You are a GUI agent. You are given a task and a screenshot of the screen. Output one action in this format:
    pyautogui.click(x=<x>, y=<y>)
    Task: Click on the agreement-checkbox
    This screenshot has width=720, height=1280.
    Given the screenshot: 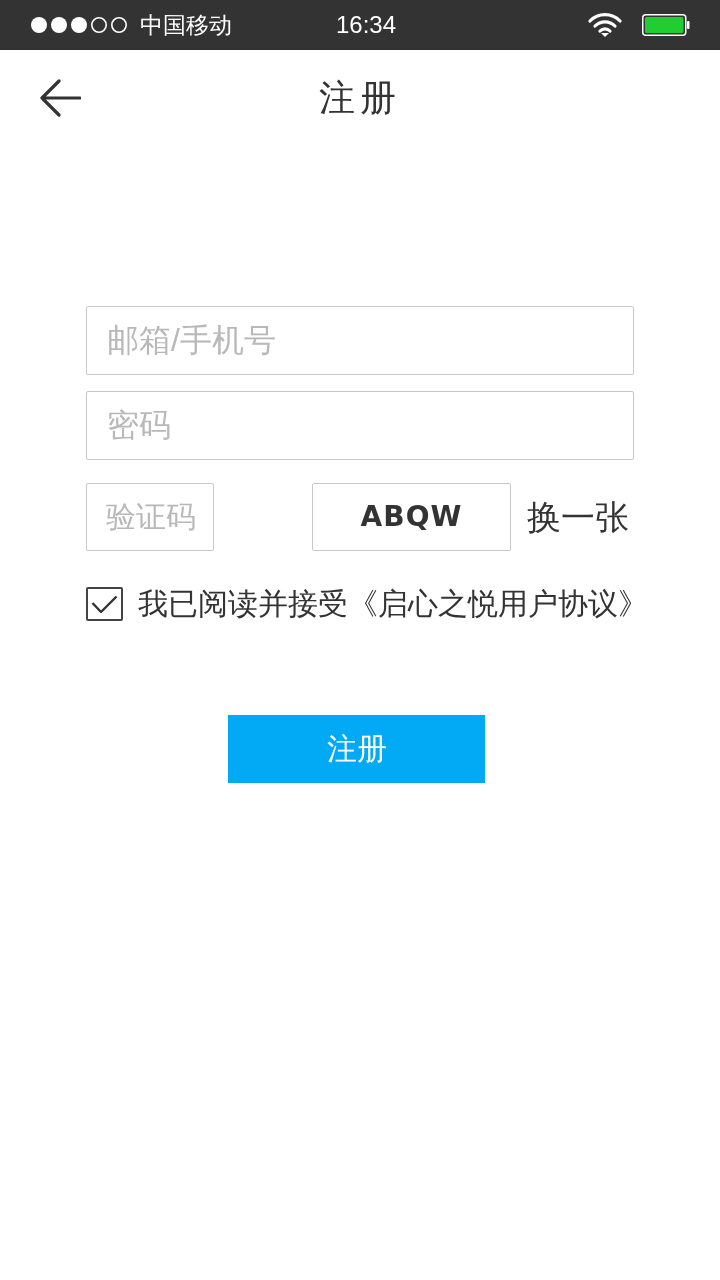 What is the action you would take?
    pyautogui.click(x=104, y=604)
    